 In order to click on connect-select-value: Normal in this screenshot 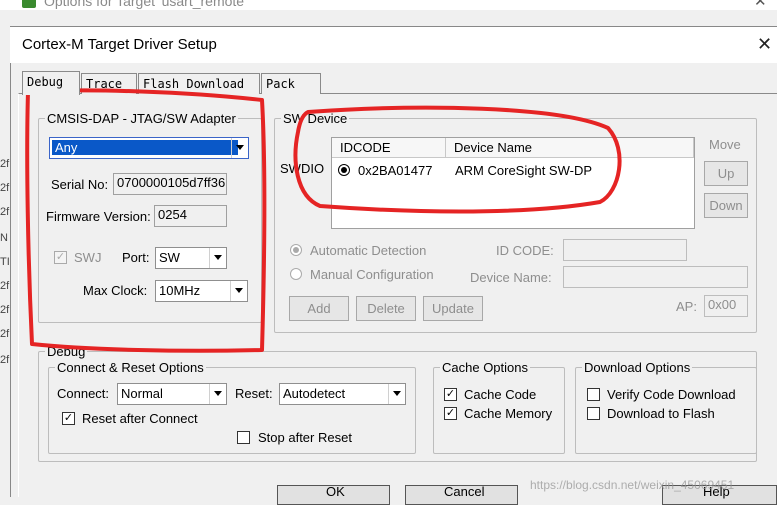, I will do `click(142, 393)`.